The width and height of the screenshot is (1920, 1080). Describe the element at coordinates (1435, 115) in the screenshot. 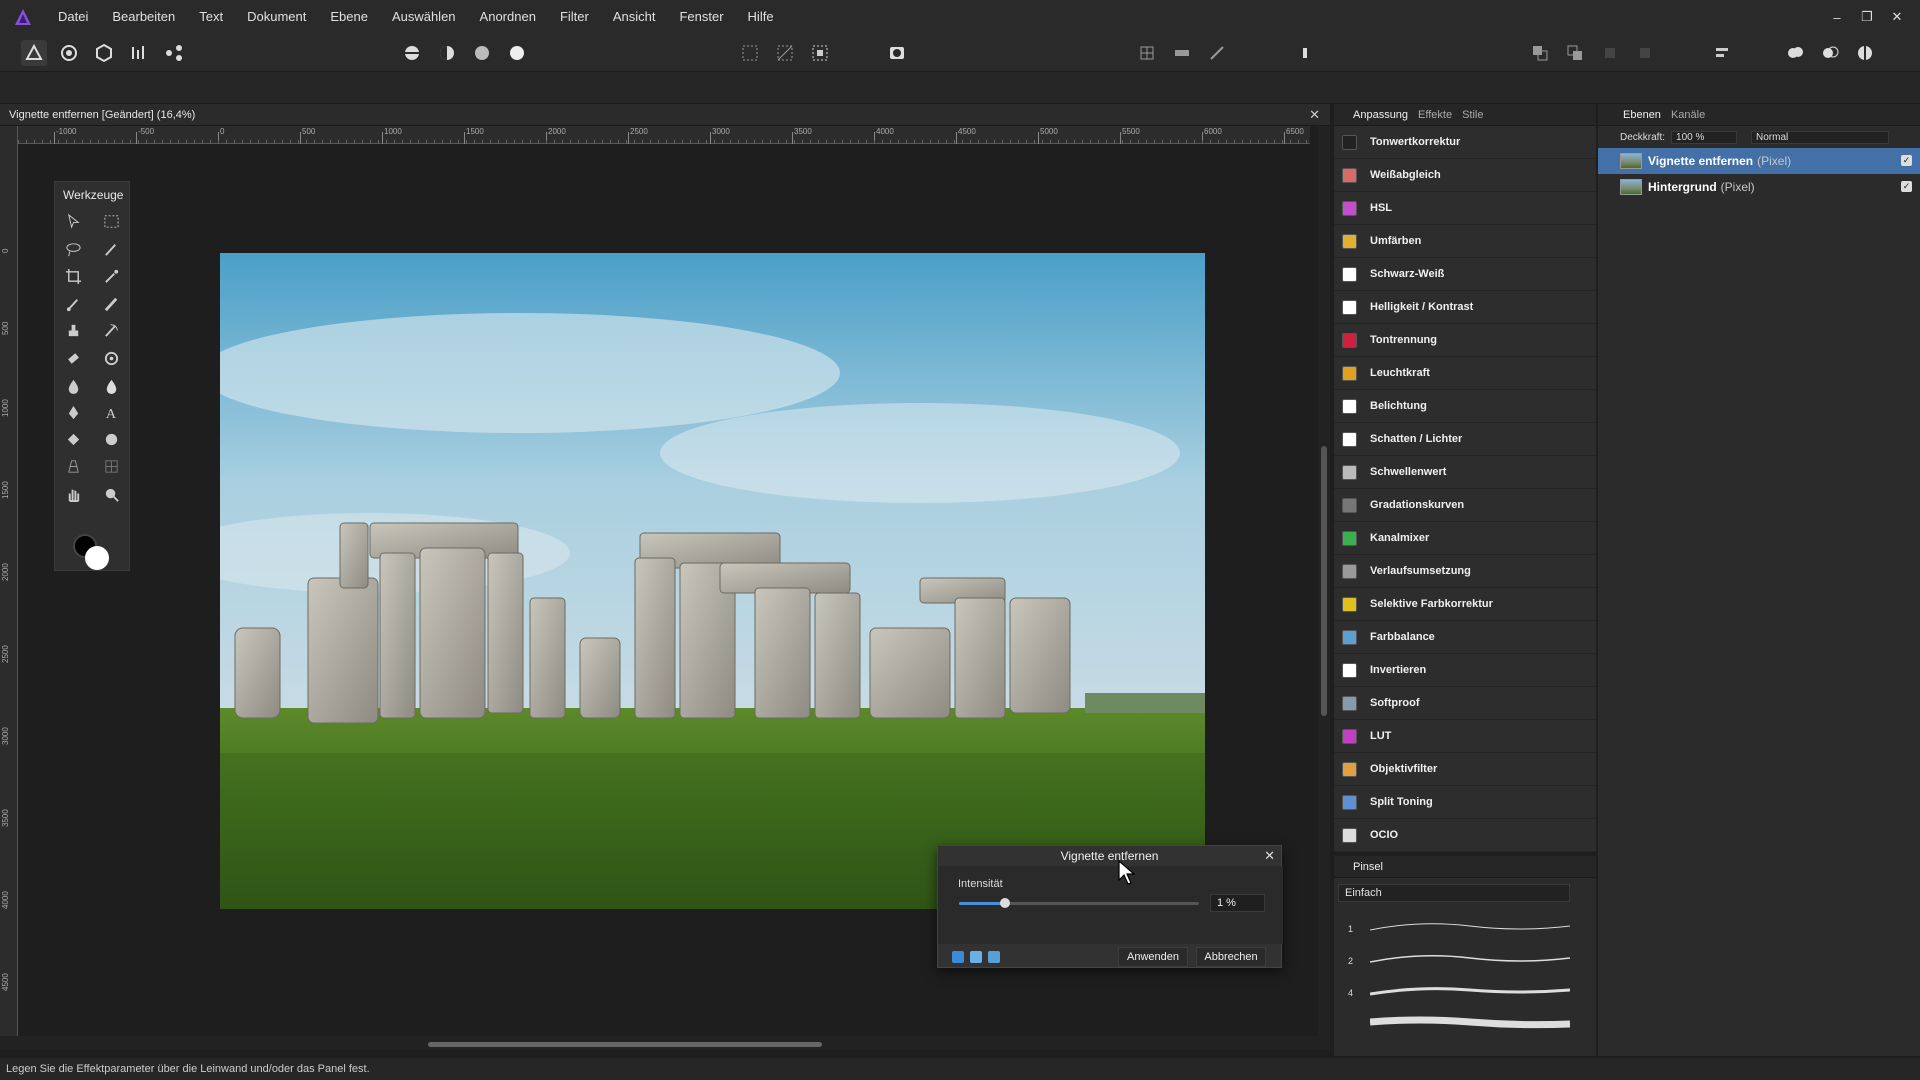

I see `tab-effekte: Effekte` at that location.